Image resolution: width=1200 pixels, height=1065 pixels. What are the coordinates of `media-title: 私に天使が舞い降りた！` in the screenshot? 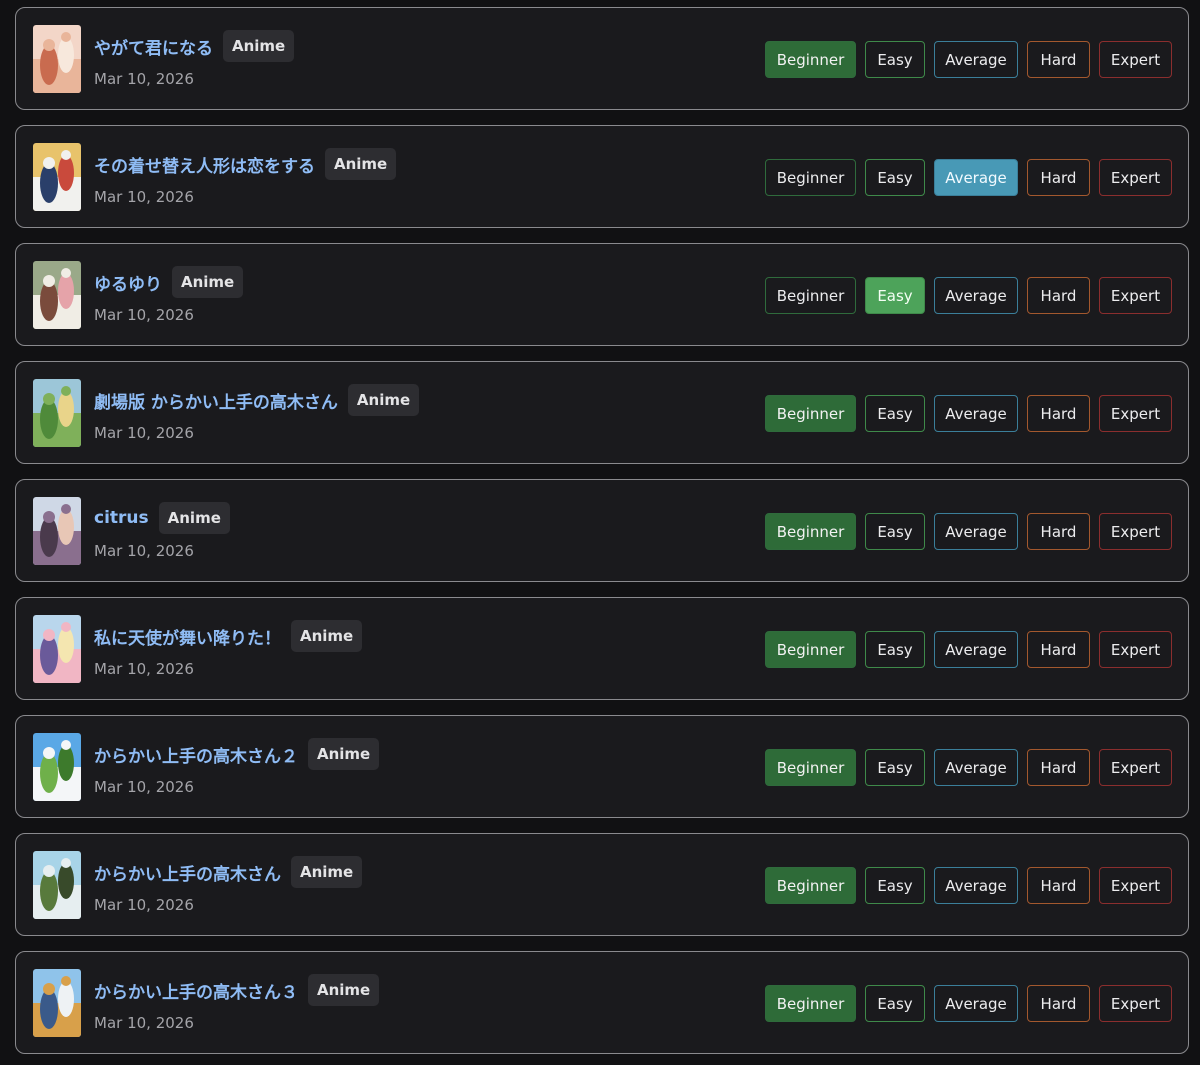 It's located at (187, 636).